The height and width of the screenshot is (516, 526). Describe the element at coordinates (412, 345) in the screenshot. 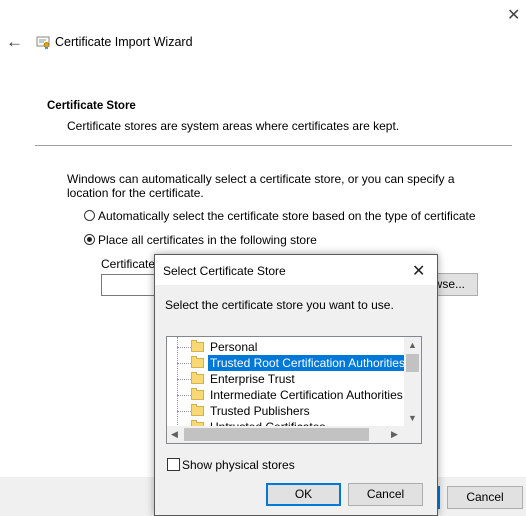

I see `scroll-up-icon: ▲` at that location.